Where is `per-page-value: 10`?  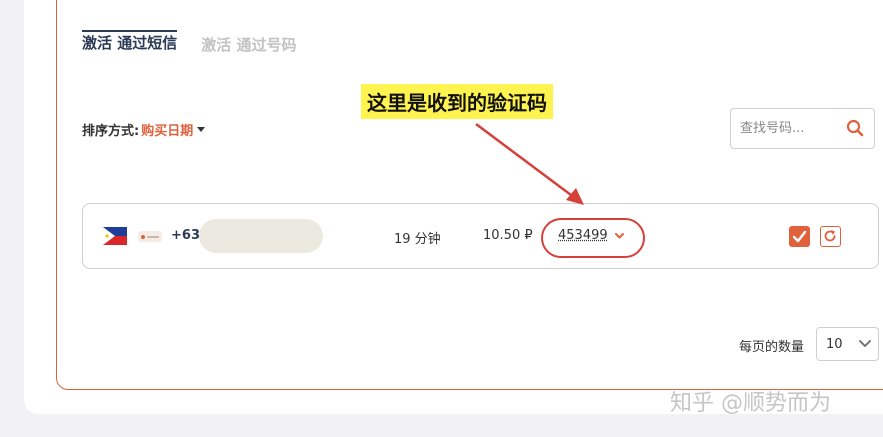 per-page-value: 10 is located at coordinates (834, 344).